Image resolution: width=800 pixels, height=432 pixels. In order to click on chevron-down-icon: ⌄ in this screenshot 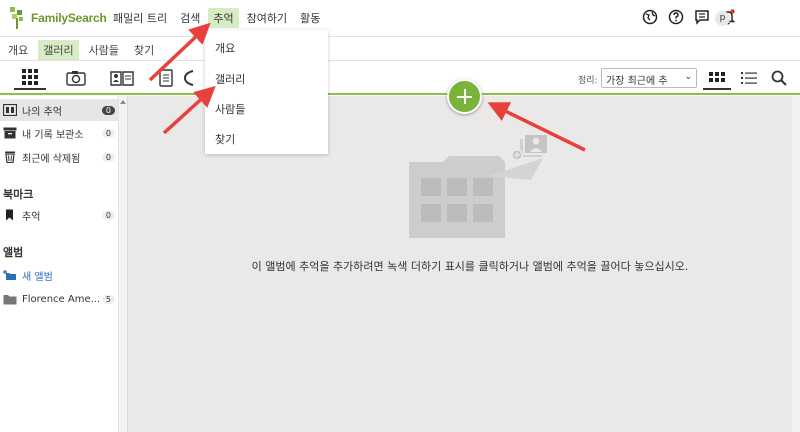, I will do `click(688, 77)`.